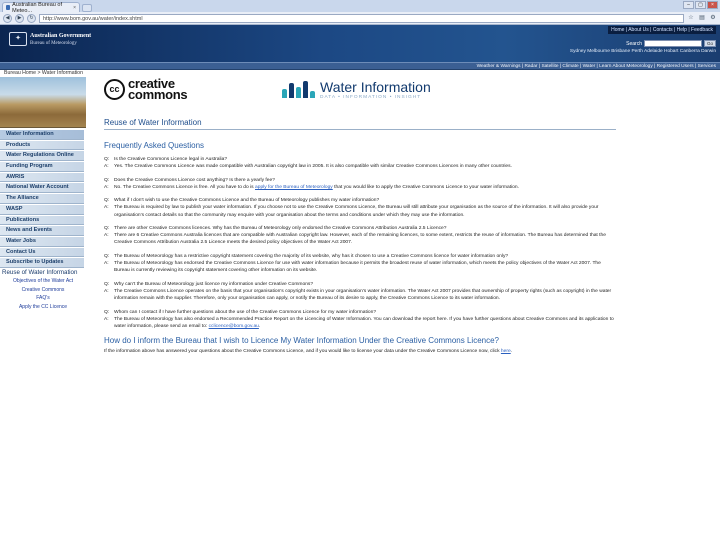 This screenshot has width=720, height=540. Describe the element at coordinates (42, 209) in the screenshot. I see `sidebar-item: WASP` at that location.